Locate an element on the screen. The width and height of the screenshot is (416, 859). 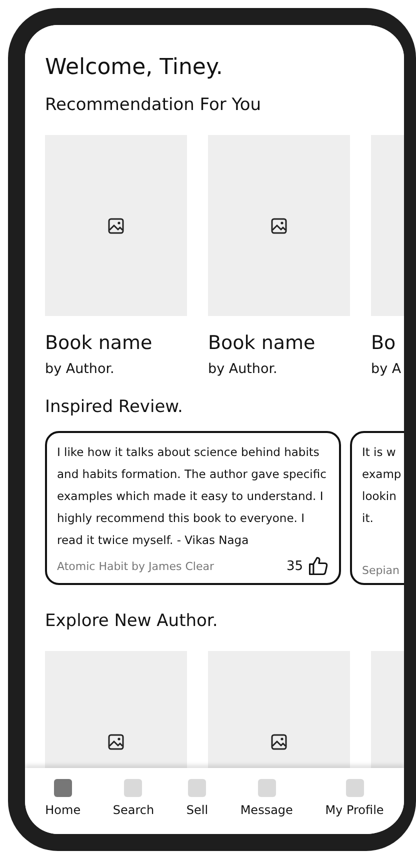
review-card is located at coordinates (193, 508).